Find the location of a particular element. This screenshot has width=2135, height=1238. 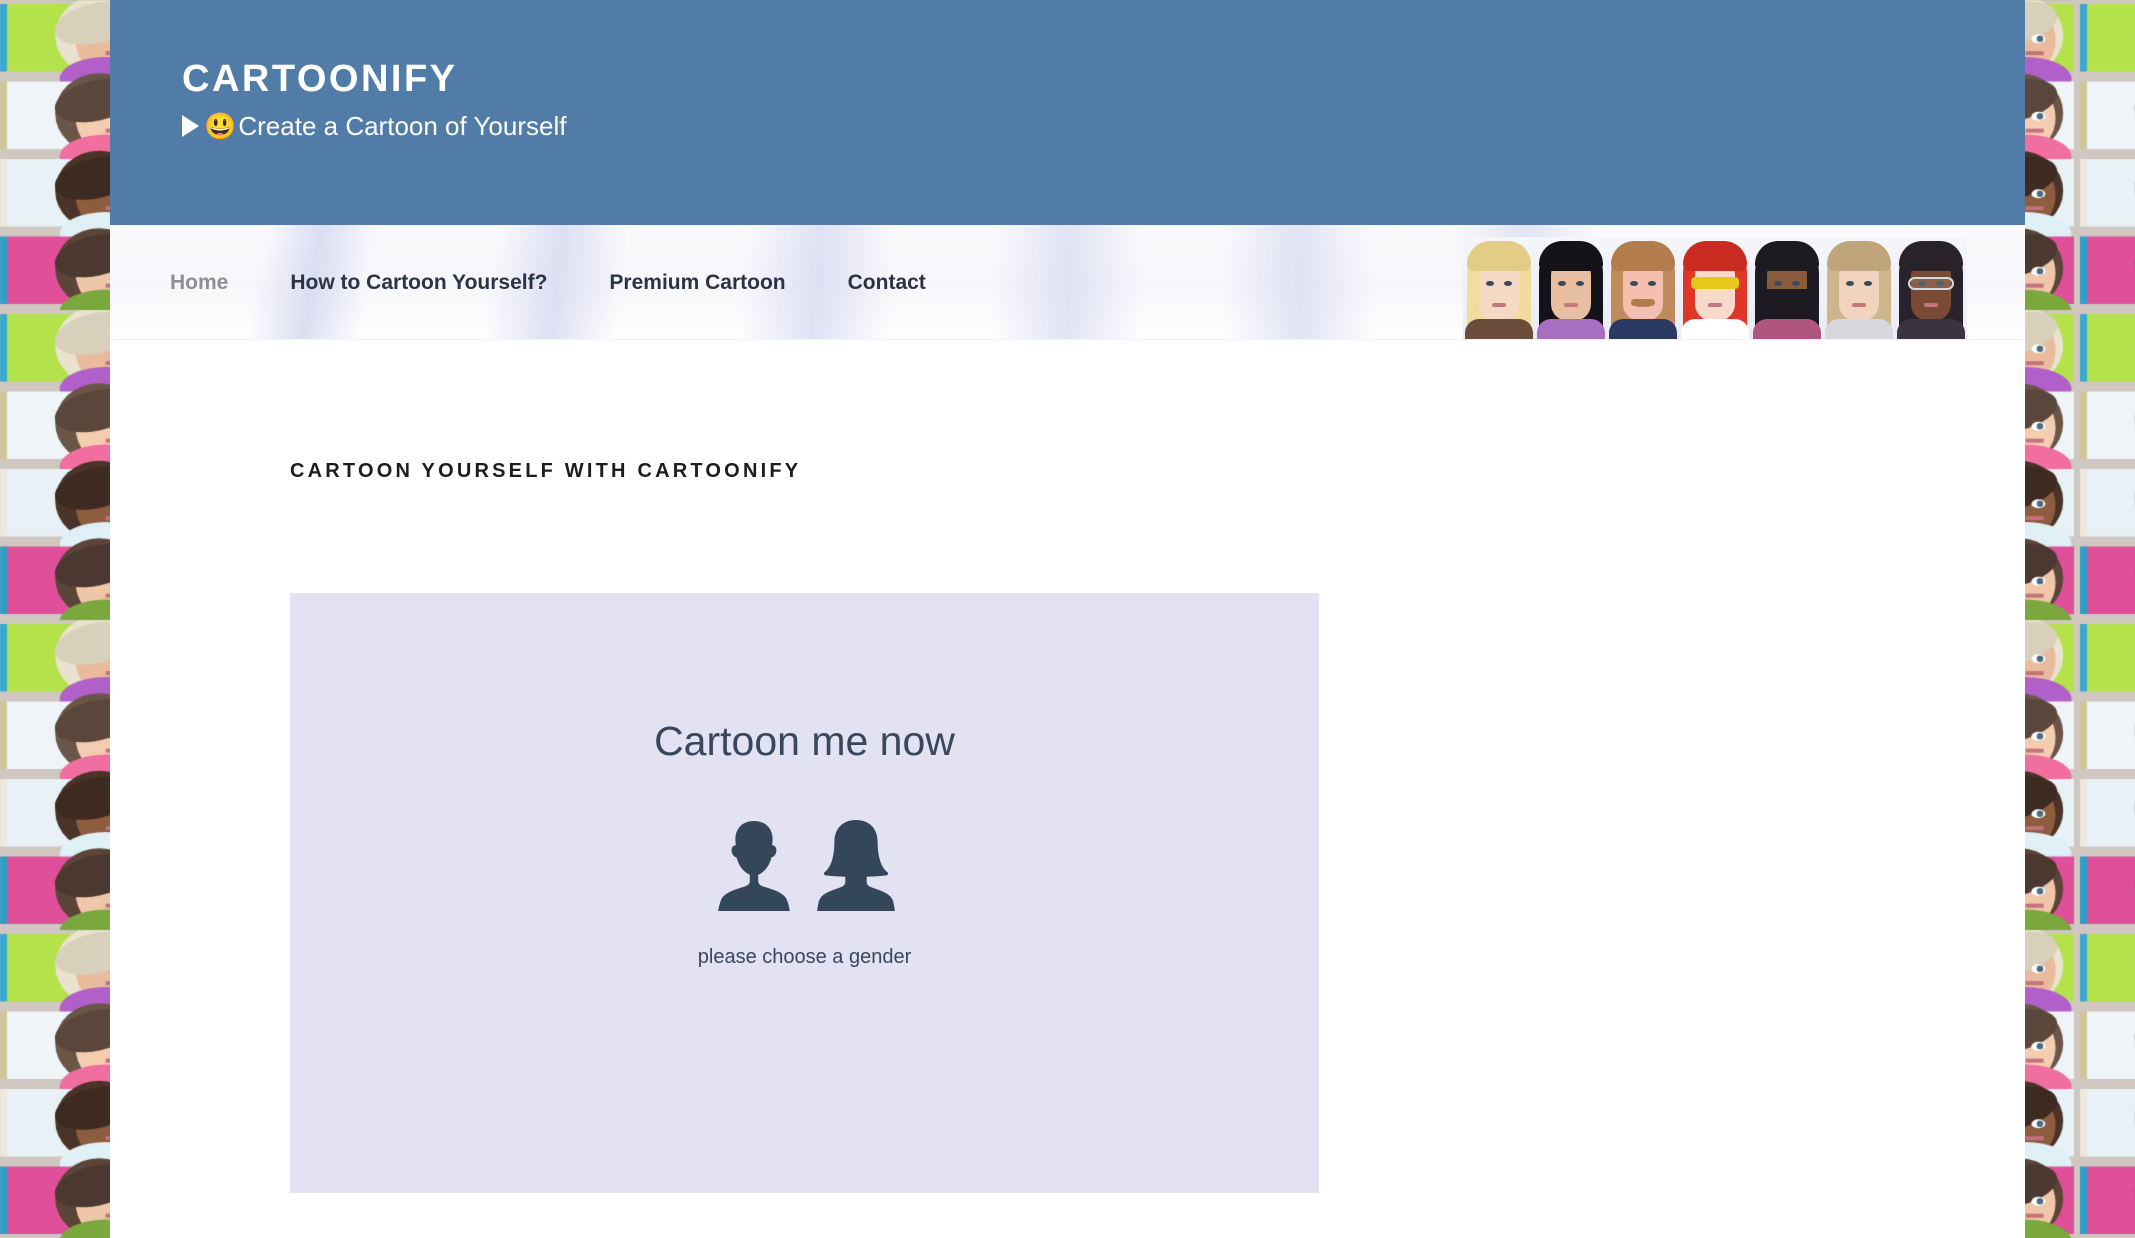

nav-item-how-to: How to Cartoon Yourself? is located at coordinates (418, 283).